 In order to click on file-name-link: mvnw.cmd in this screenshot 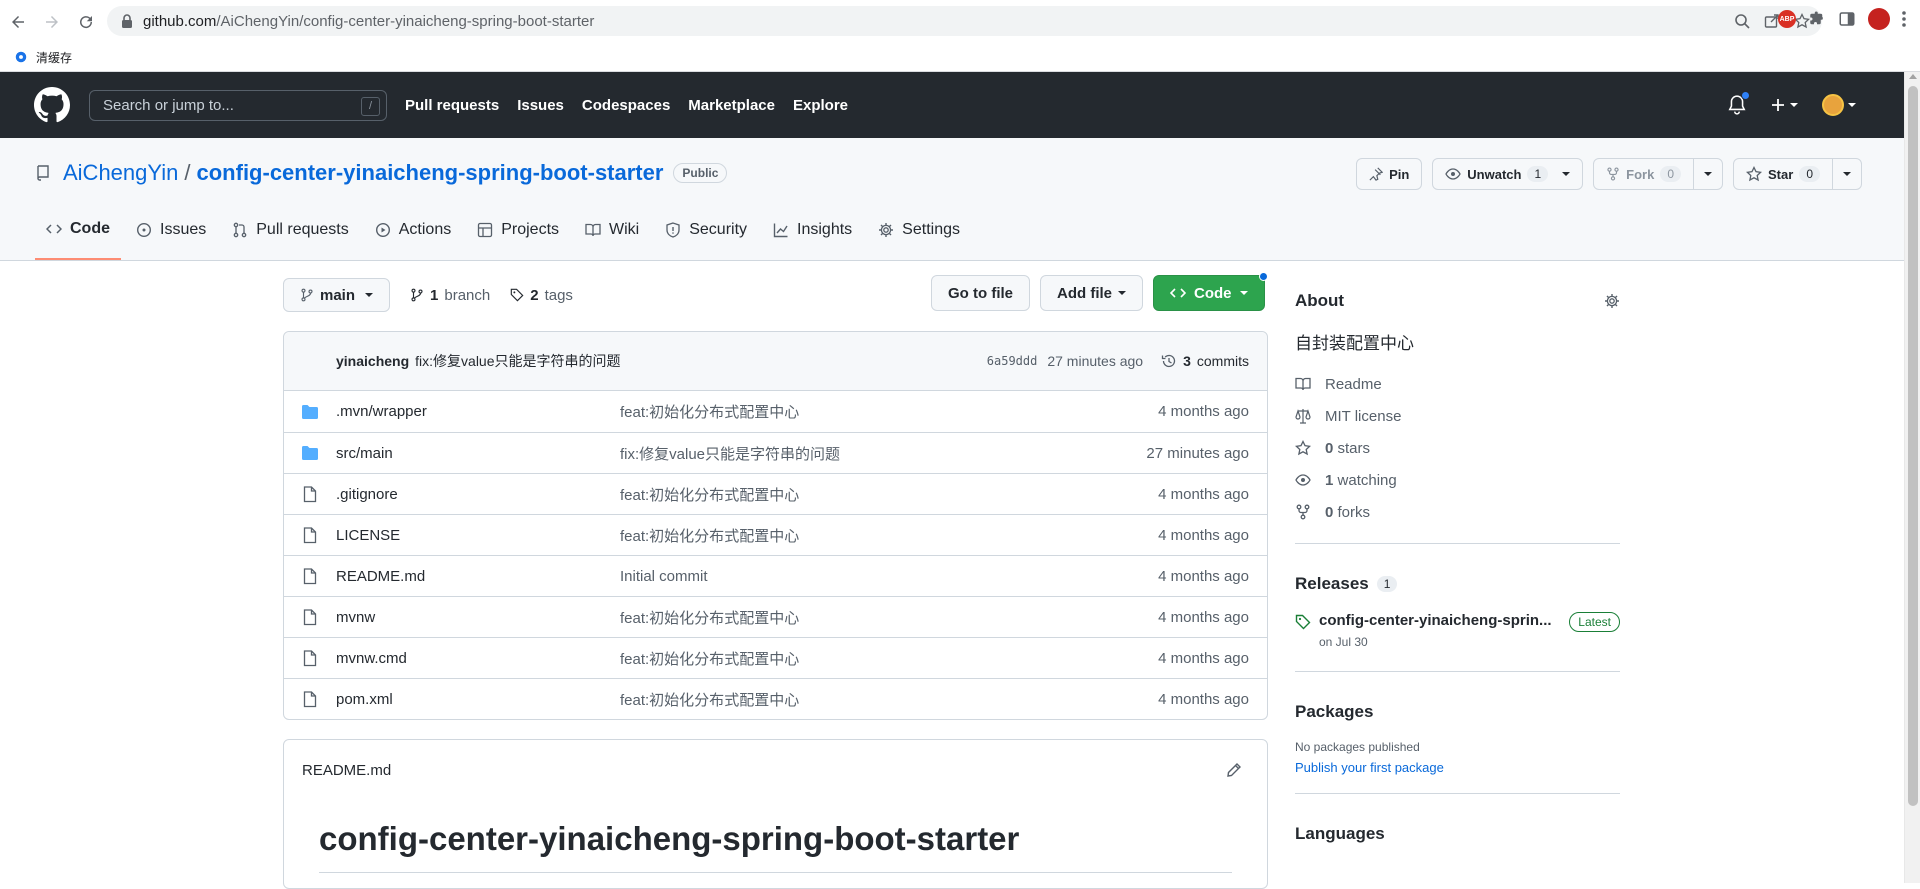, I will do `click(371, 658)`.